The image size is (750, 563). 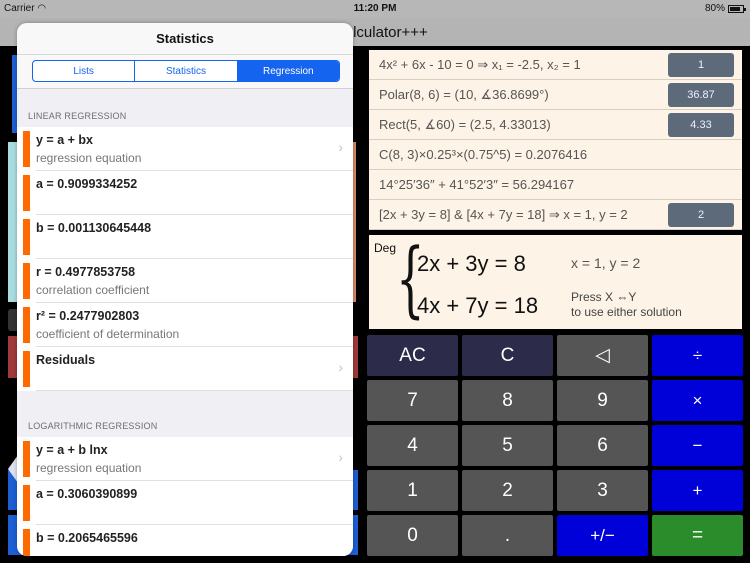 I want to click on cell-separator, so click(x=194, y=390).